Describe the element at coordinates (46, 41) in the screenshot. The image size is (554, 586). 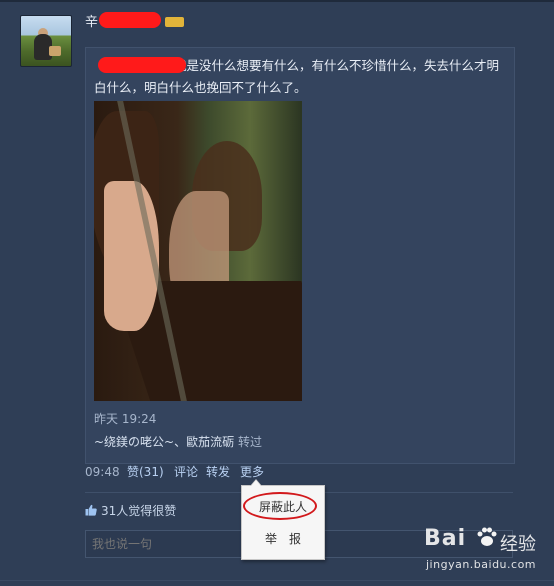
I see `avatar` at that location.